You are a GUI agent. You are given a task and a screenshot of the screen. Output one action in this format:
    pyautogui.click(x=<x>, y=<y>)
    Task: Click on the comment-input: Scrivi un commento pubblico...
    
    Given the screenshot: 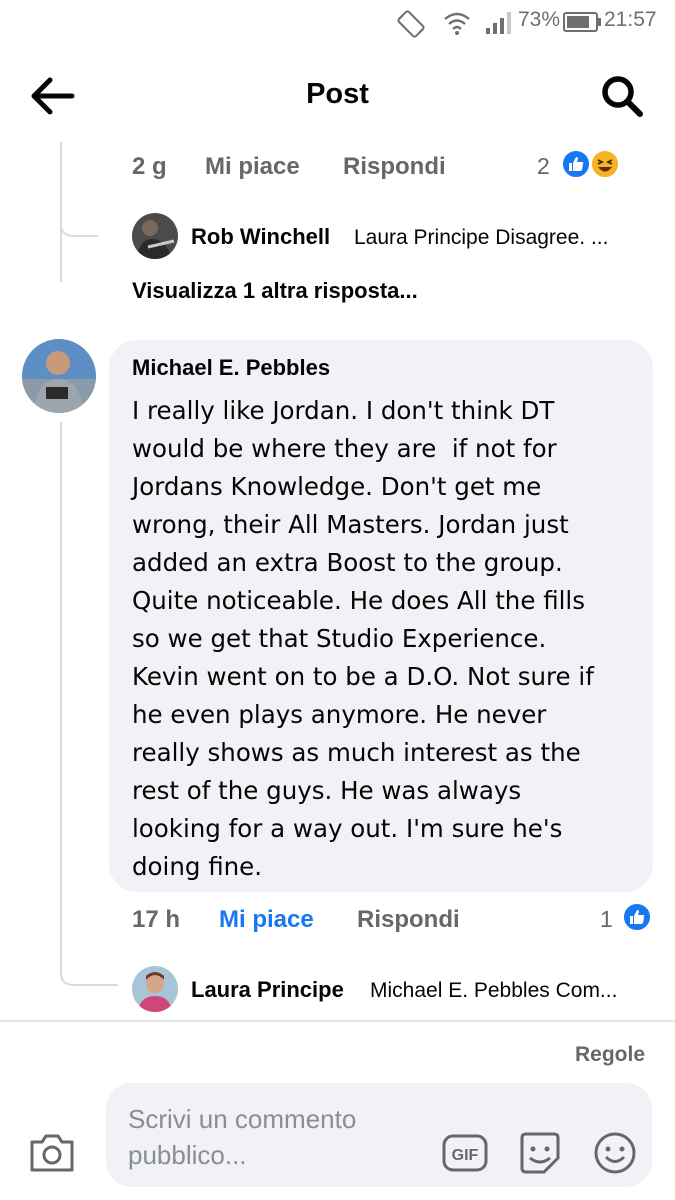 What is the action you would take?
    pyautogui.click(x=379, y=1135)
    